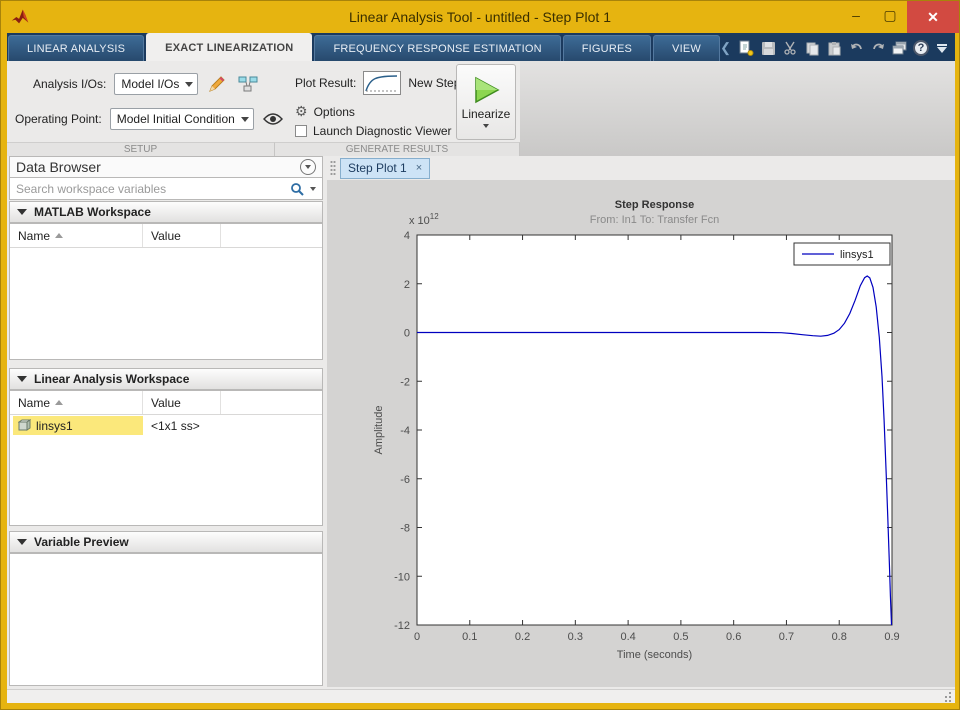 This screenshot has height=710, width=960. I want to click on generate-results-section-label: GENERATE RESULTS, so click(397, 149).